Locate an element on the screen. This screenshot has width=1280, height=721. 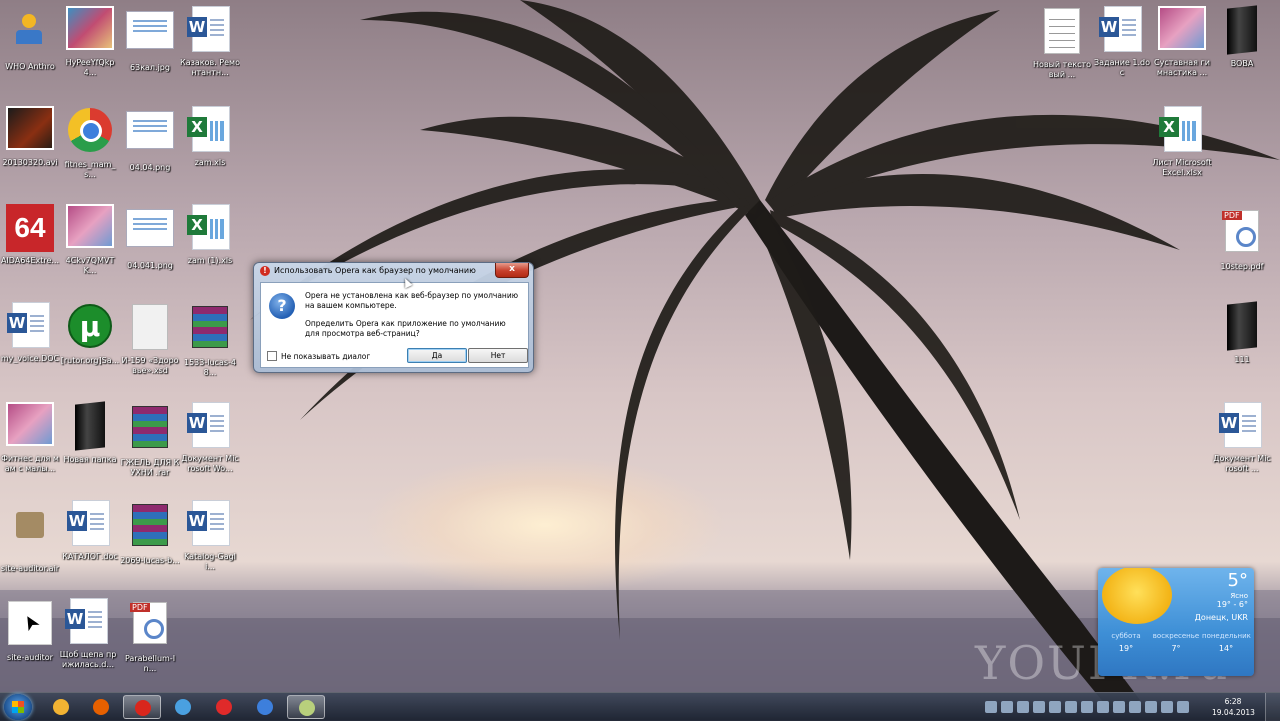
icon-label: zam.xls is located at coordinates (210, 162).